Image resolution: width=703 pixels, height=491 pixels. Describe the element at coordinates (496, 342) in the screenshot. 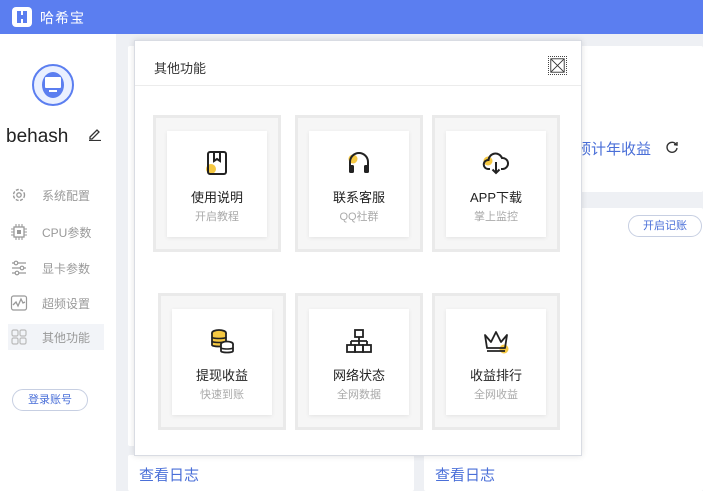

I see `crown-icon` at that location.